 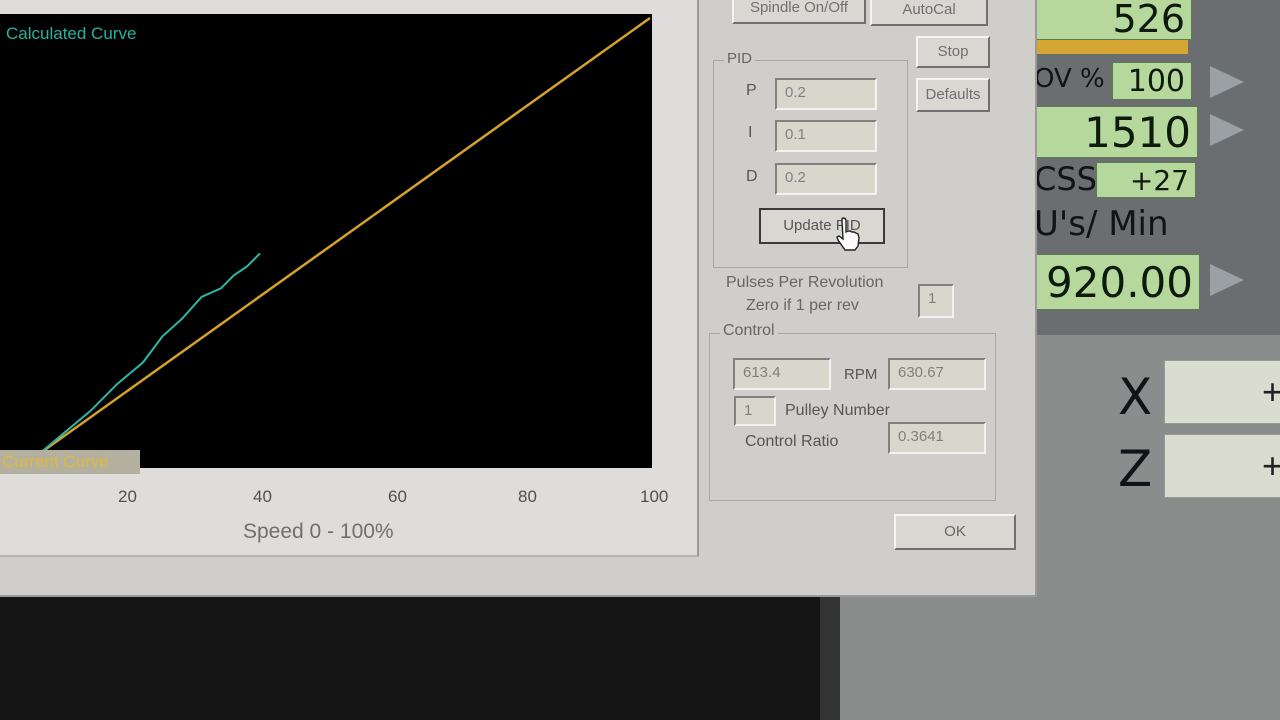 What do you see at coordinates (936, 301) in the screenshot?
I see `pulses-per-rev-field: 1` at bounding box center [936, 301].